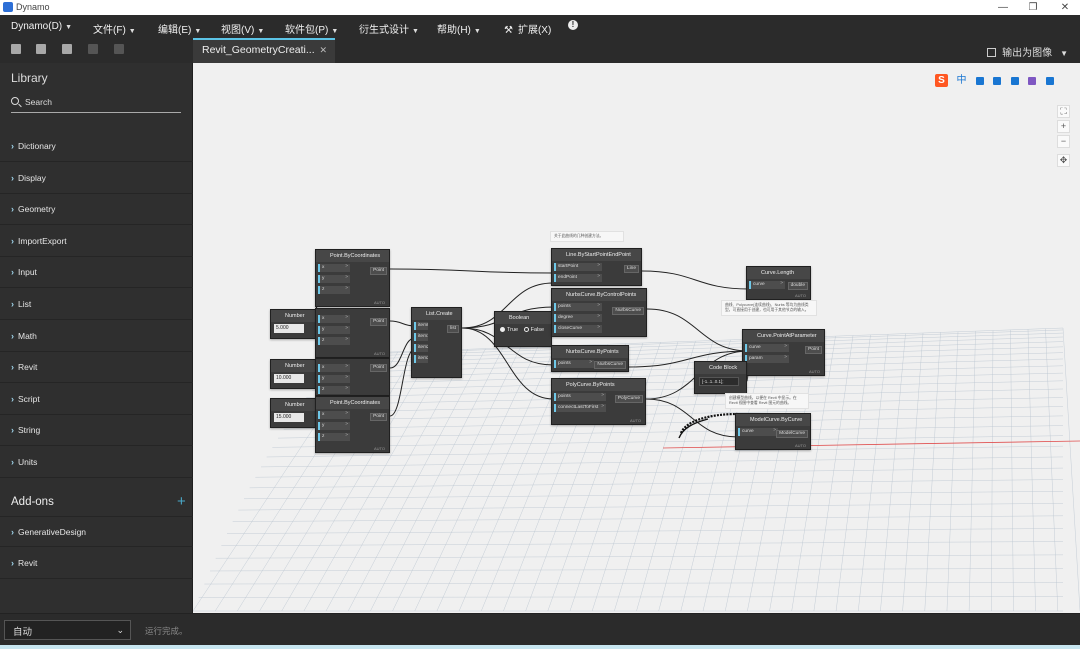 The image size is (1080, 649). I want to click on zoom-out-icon: −, so click(1063, 141).